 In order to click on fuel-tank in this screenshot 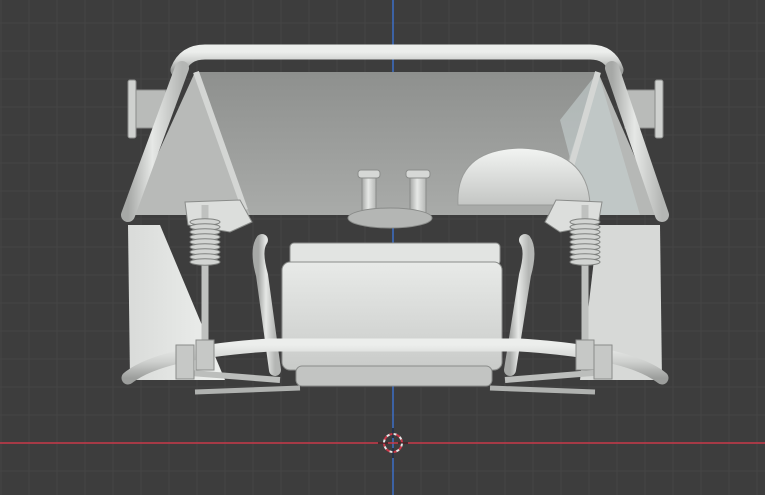, I will do `click(392, 314)`.